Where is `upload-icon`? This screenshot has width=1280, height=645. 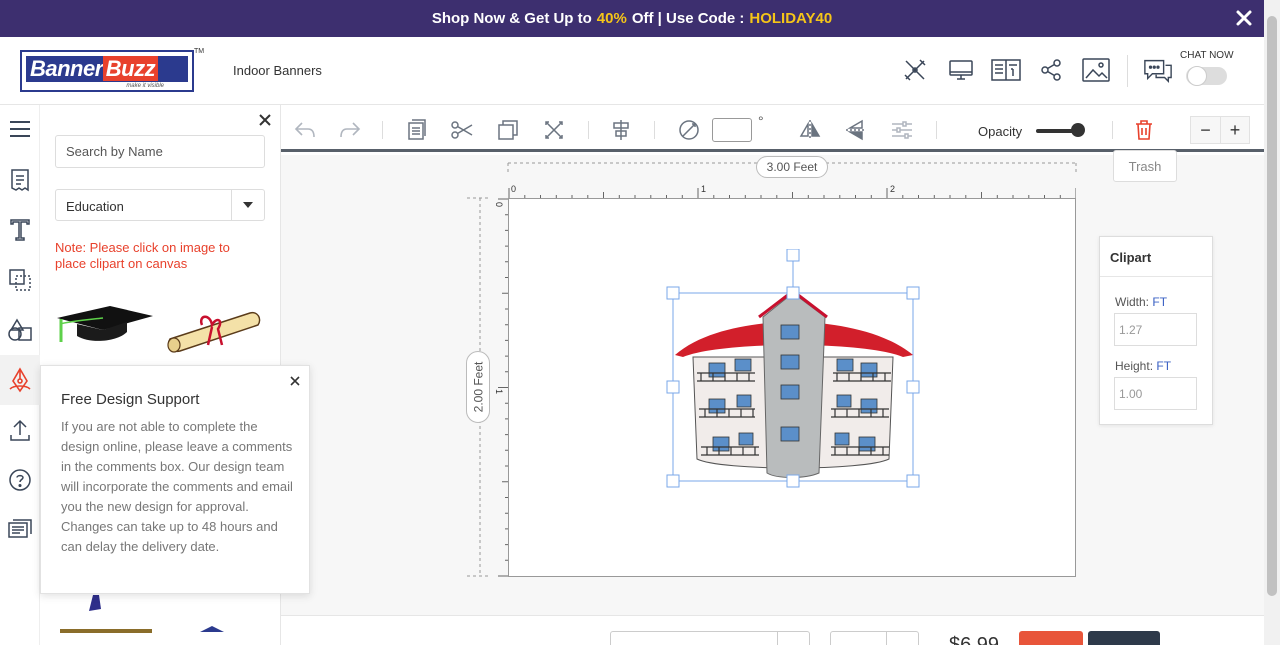
upload-icon is located at coordinates (20, 430).